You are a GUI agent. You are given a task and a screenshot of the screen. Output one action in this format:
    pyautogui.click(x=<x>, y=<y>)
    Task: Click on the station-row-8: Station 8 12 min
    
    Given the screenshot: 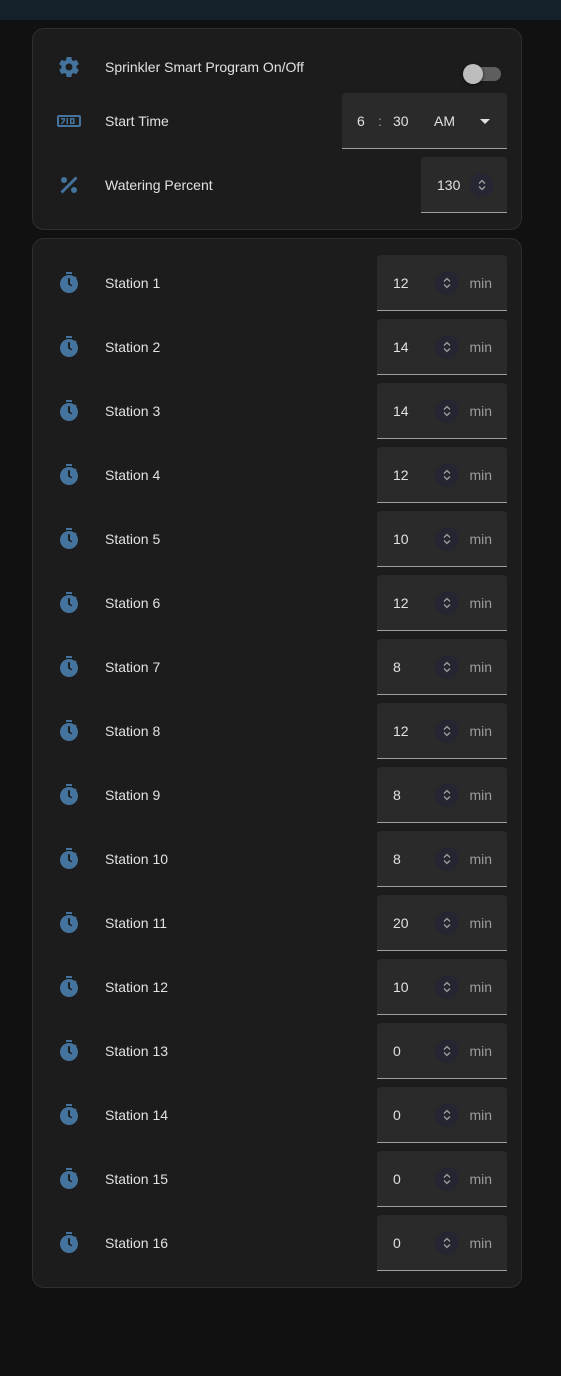 What is the action you would take?
    pyautogui.click(x=277, y=731)
    